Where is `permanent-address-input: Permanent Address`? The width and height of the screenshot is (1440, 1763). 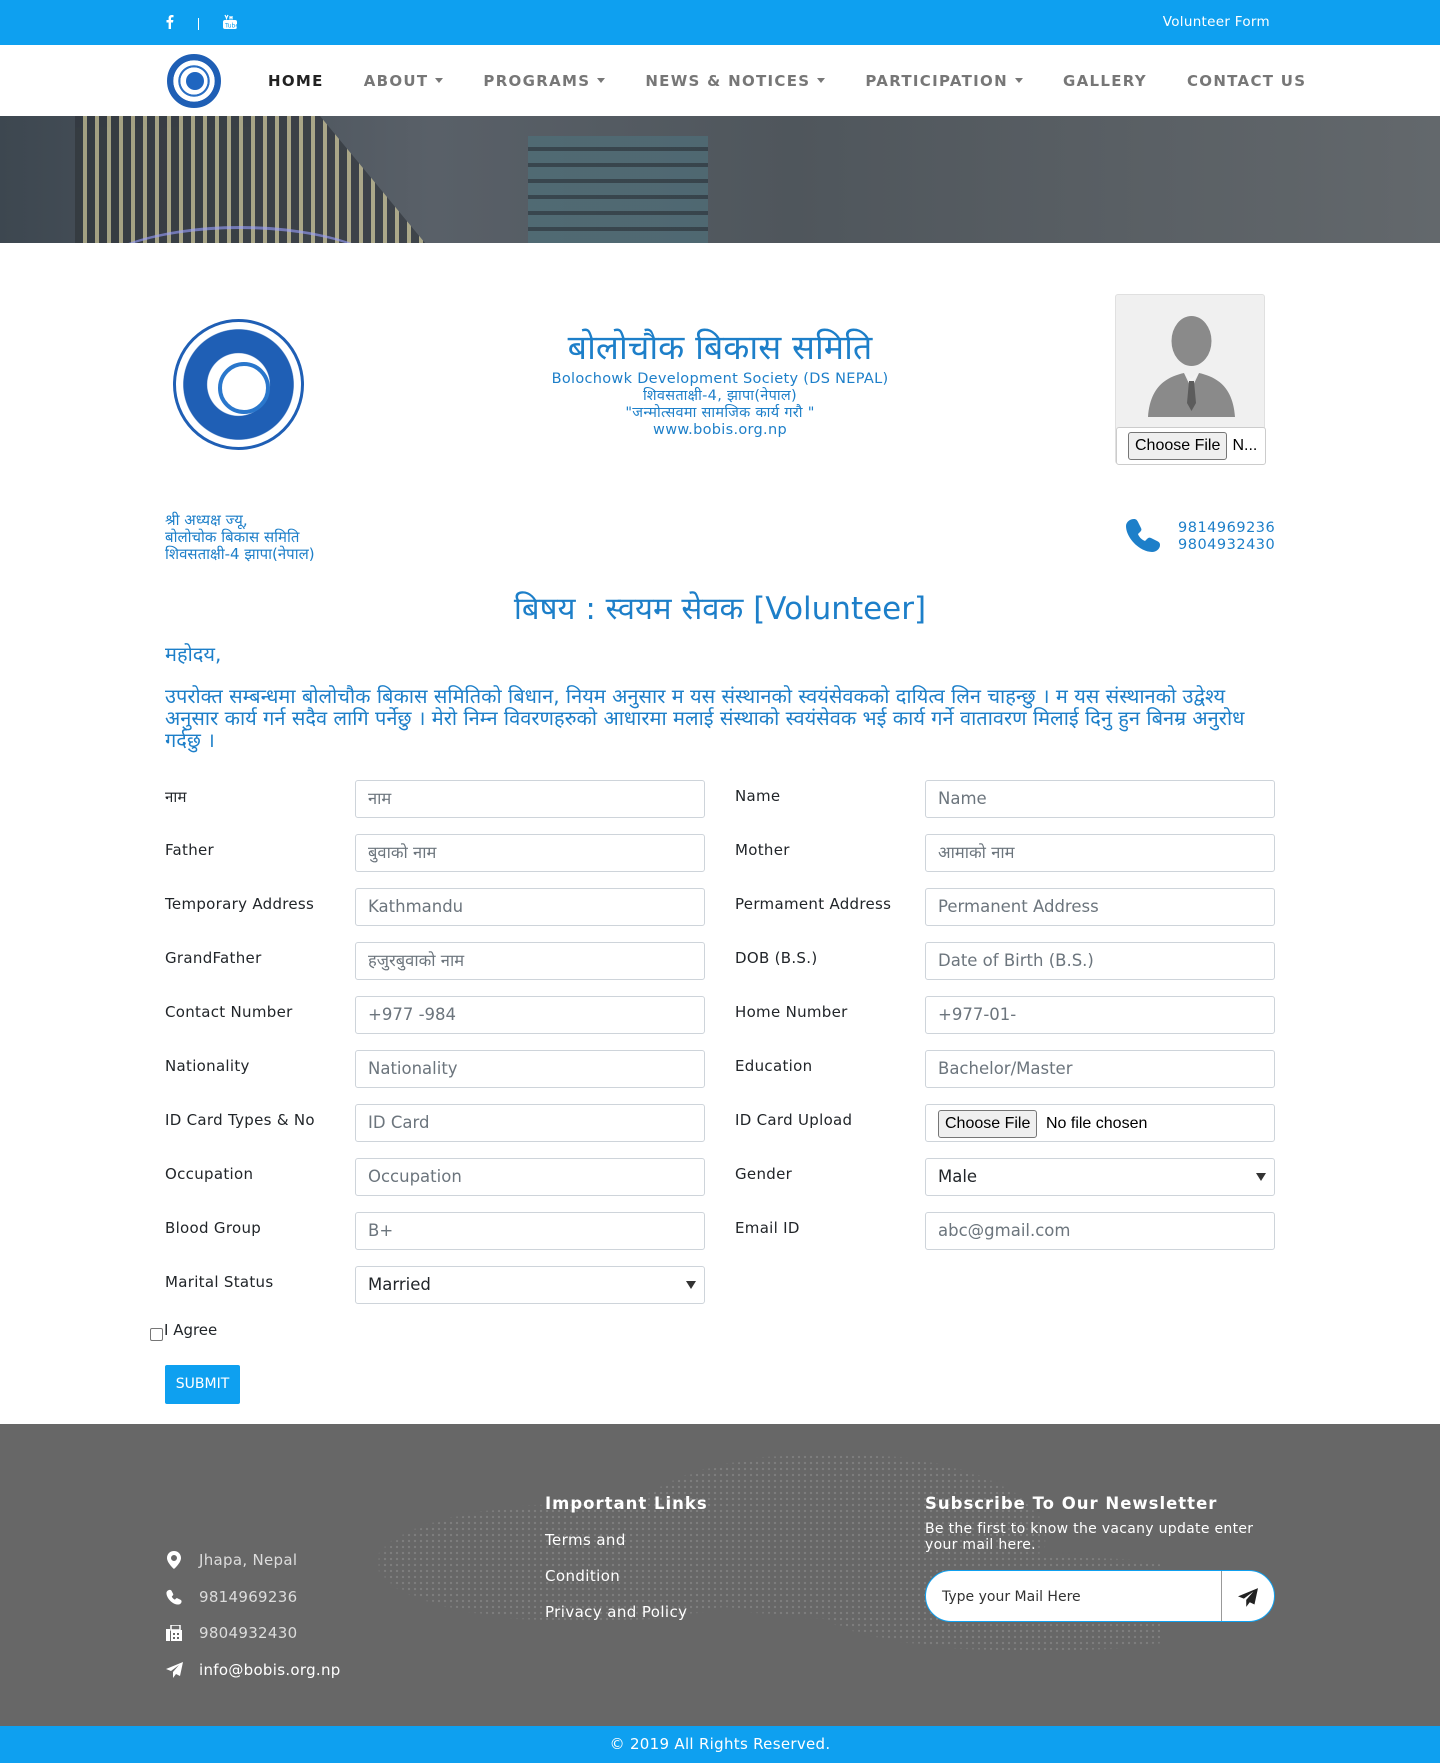
permanent-address-input: Permanent Address is located at coordinates (1100, 907).